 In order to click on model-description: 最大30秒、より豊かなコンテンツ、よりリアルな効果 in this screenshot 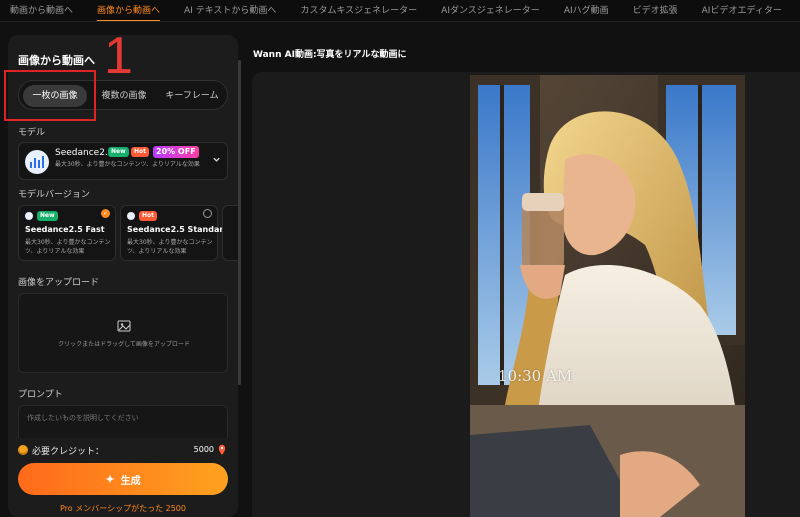, I will do `click(127, 164)`.